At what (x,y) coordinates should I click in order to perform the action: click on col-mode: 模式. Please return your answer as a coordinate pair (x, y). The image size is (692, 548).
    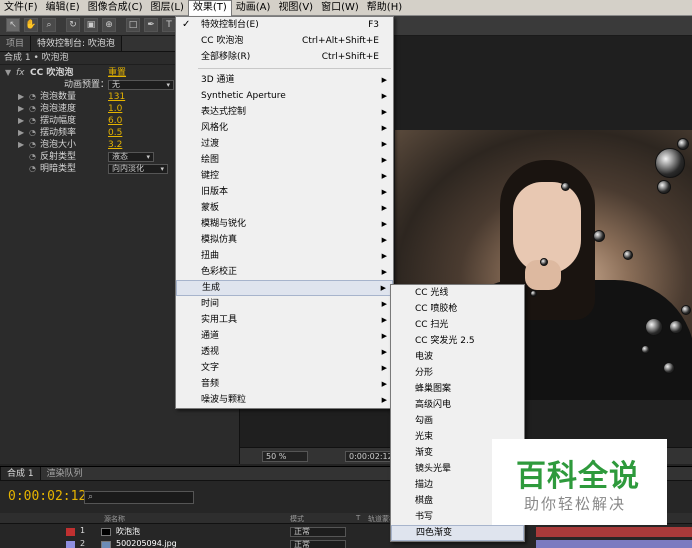
    Looking at the image, I should click on (297, 519).